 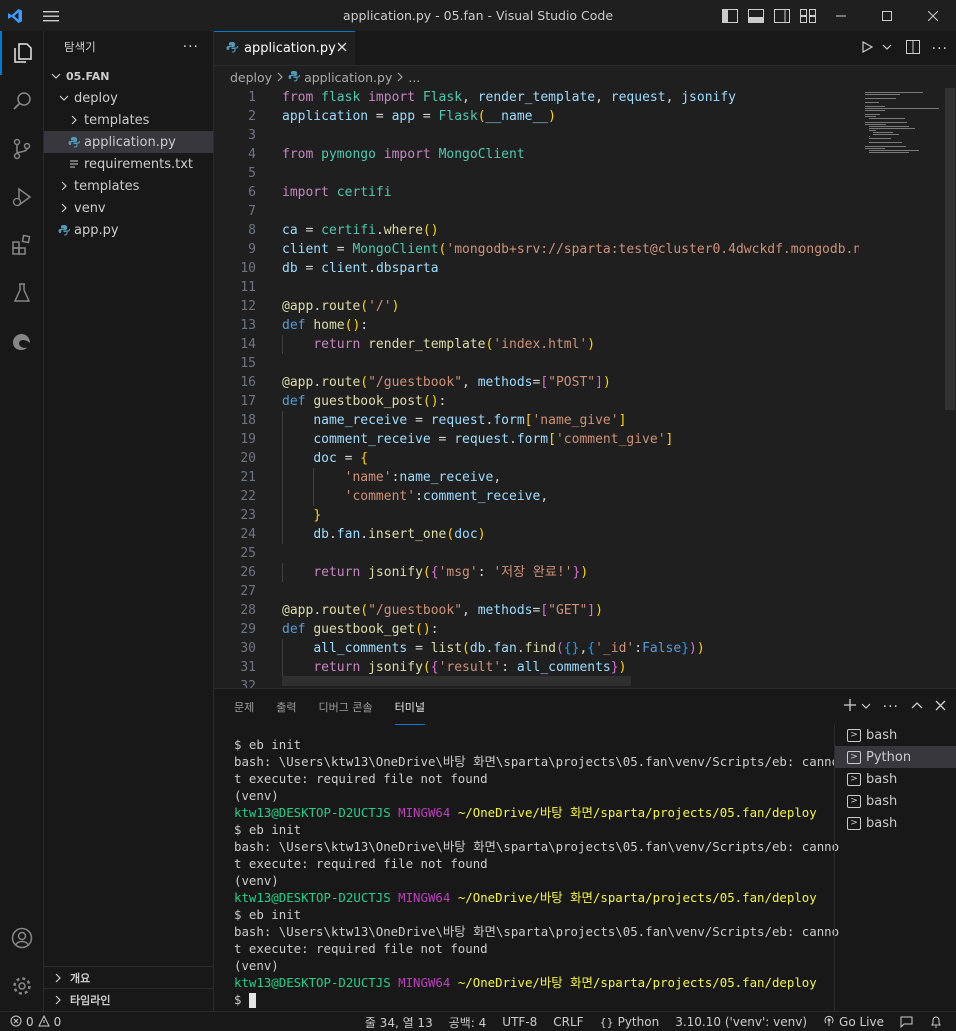 I want to click on code-line: 25, so click(x=536, y=553).